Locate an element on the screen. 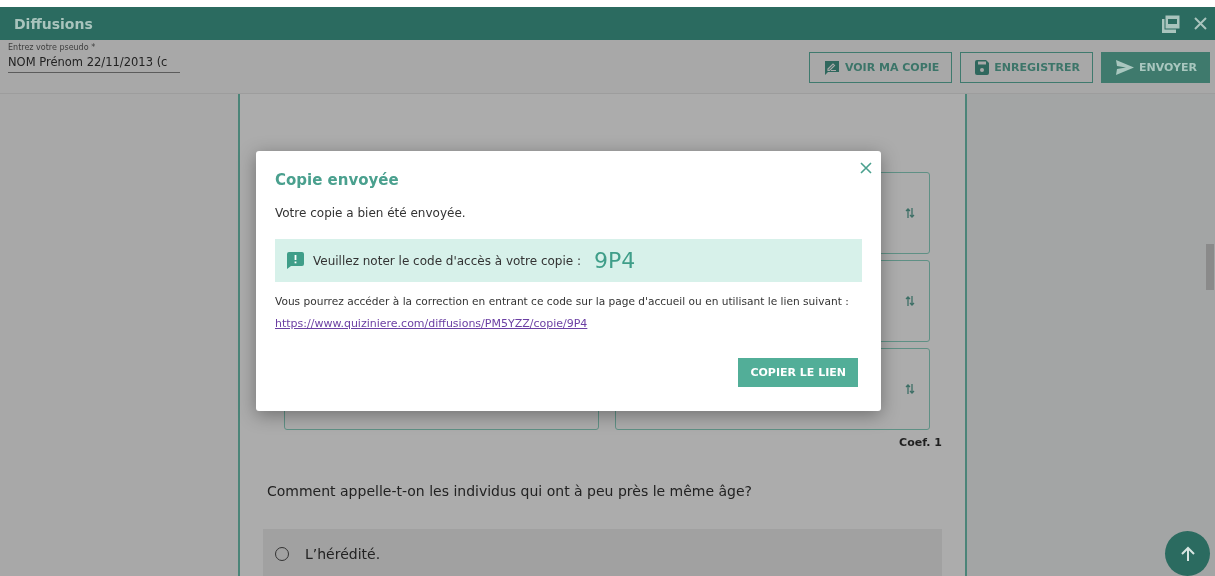 Image resolution: width=1215 pixels, height=576 pixels. notice-text: Veuillez noter le code d'accès à votre copie : is located at coordinates (447, 260).